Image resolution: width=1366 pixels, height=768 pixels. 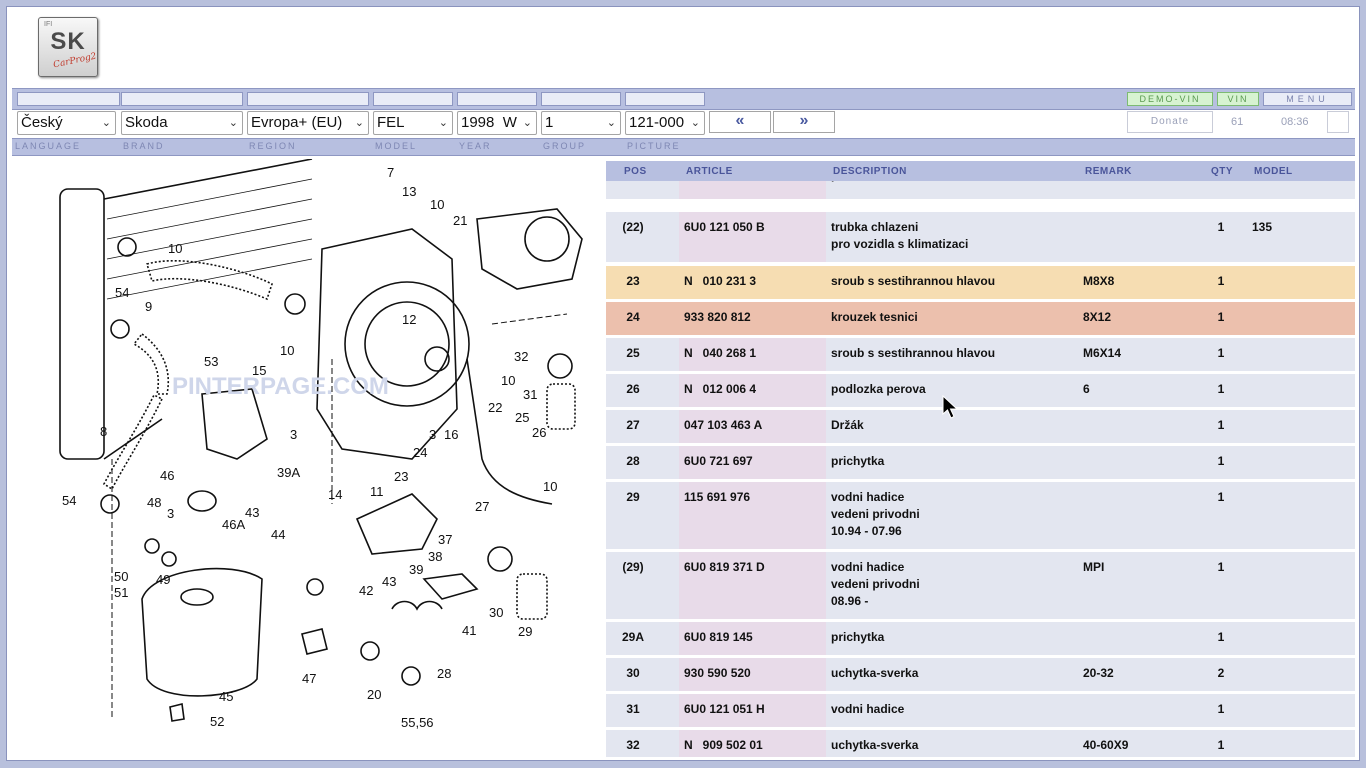 I want to click on callout-label: 27, so click(x=482, y=506).